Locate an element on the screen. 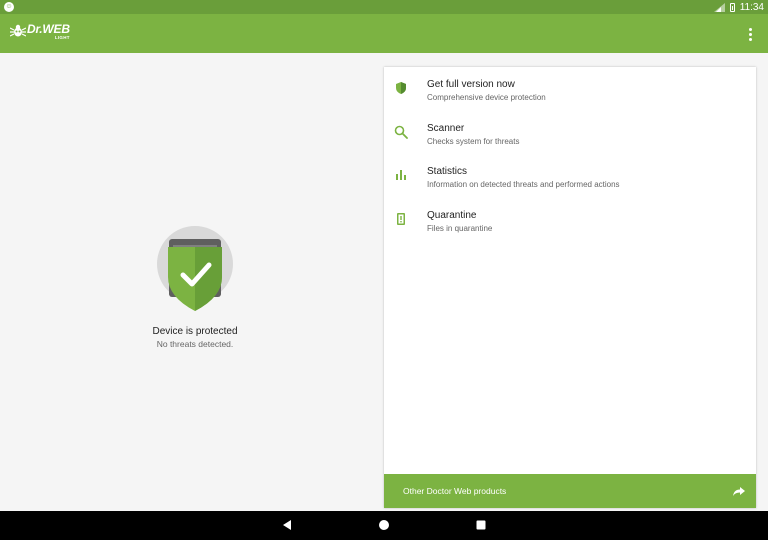 This screenshot has height=540, width=768. menu-item-title: Get full version now is located at coordinates (471, 84).